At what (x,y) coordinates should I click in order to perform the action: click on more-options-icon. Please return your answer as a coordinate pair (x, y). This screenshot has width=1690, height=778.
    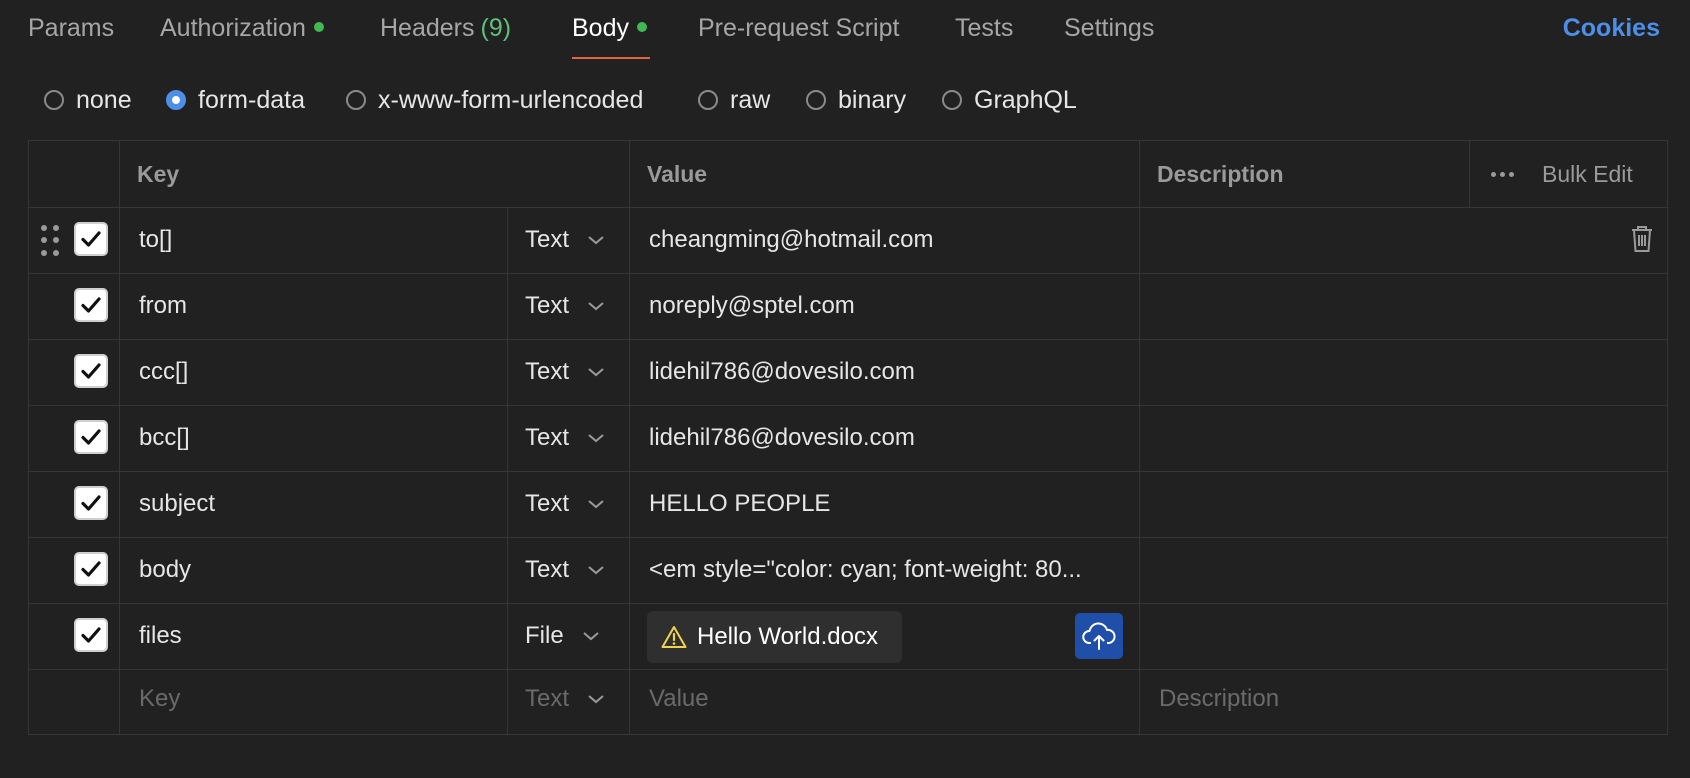
    Looking at the image, I should click on (1502, 174).